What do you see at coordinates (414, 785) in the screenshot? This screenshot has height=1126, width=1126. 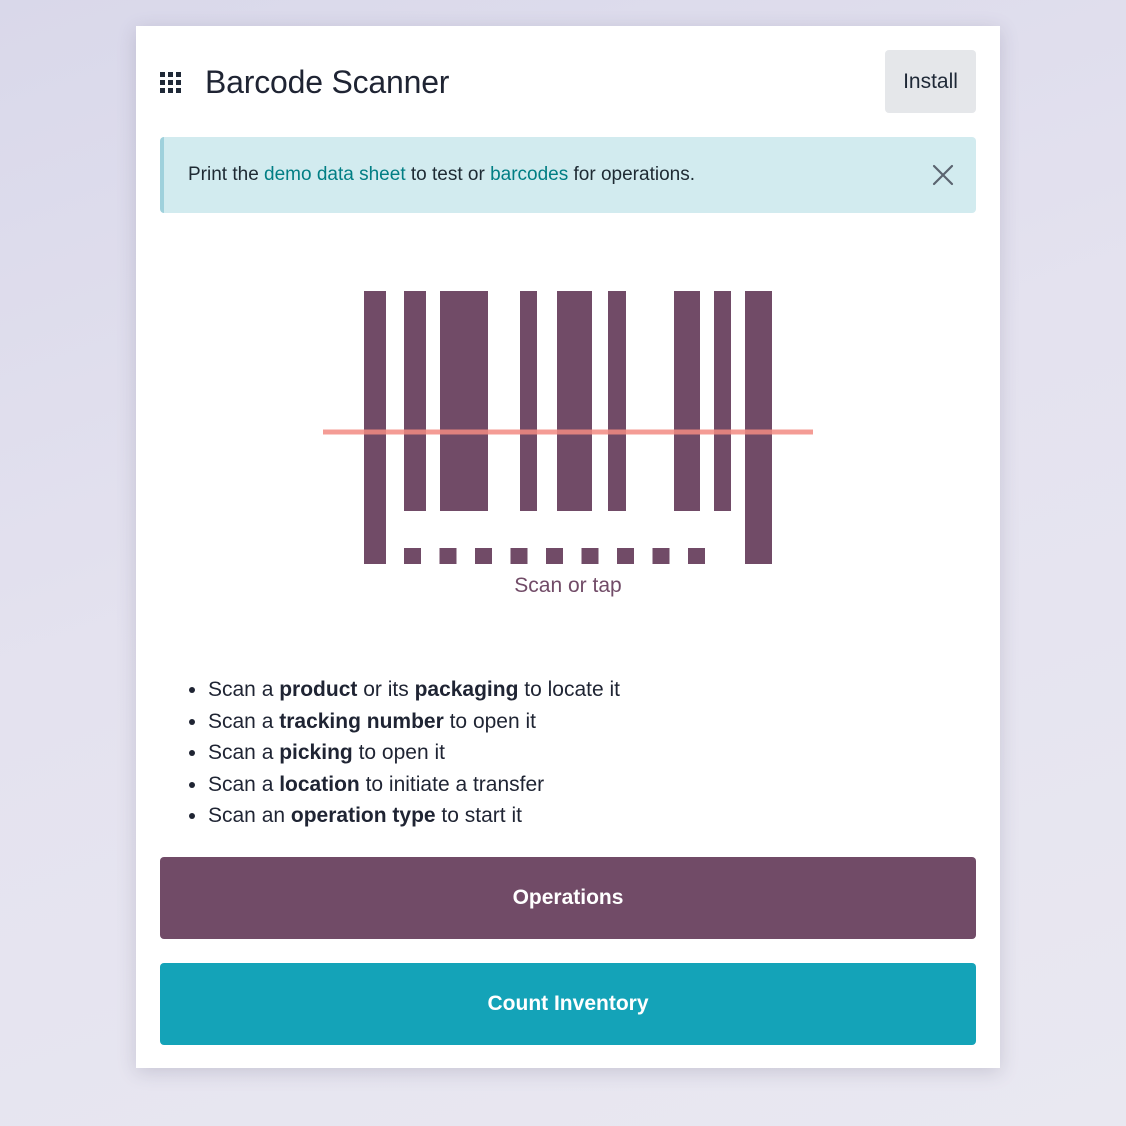 I see `tip-item: Scan a location to initiate a transfer` at bounding box center [414, 785].